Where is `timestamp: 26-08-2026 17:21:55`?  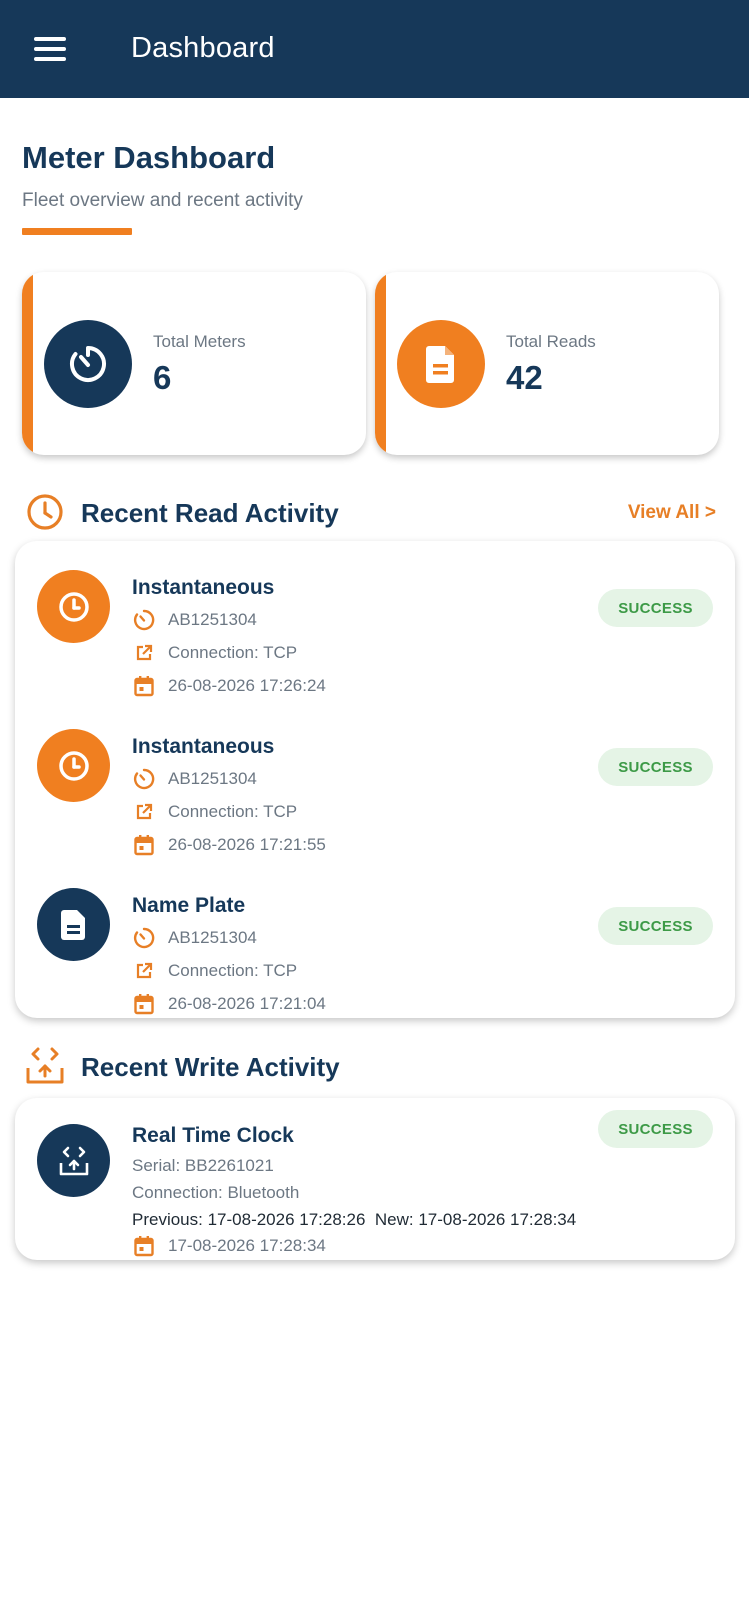
timestamp: 26-08-2026 17:21:55 is located at coordinates (247, 844).